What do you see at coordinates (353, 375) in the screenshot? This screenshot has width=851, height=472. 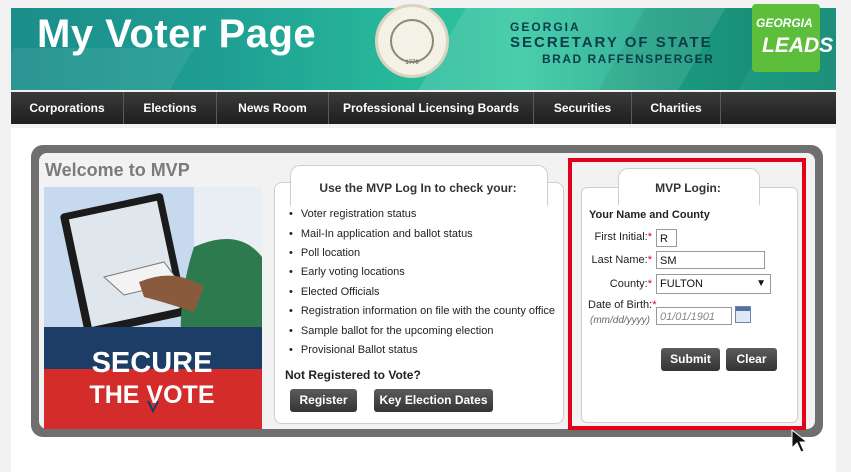 I see `not-registered-heading: Not Registered to Vote?` at bounding box center [353, 375].